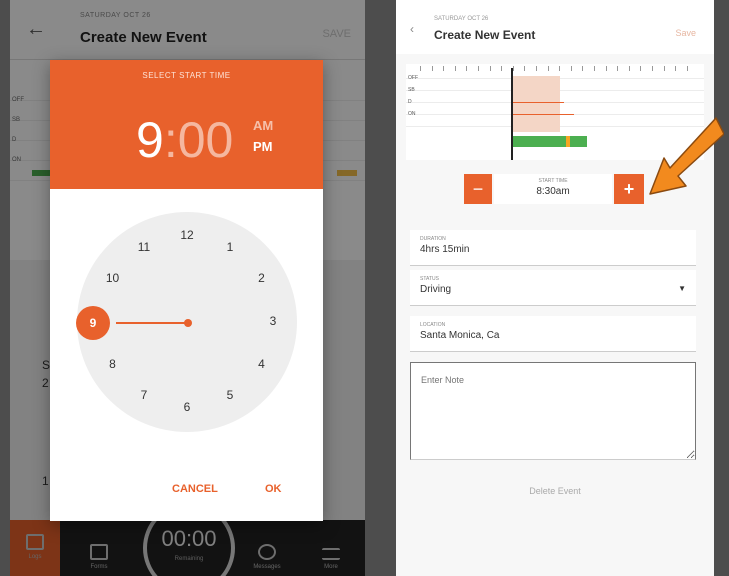  What do you see at coordinates (113, 279) in the screenshot?
I see `clock-number: 10` at bounding box center [113, 279].